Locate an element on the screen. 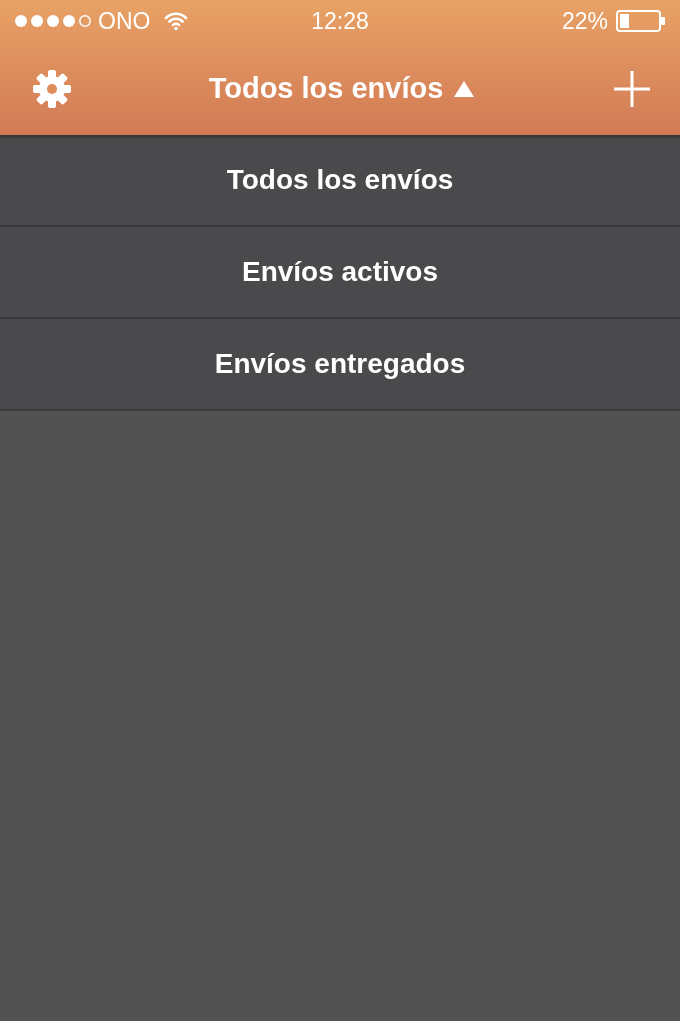 This screenshot has width=680, height=1021. battery-icon is located at coordinates (641, 21).